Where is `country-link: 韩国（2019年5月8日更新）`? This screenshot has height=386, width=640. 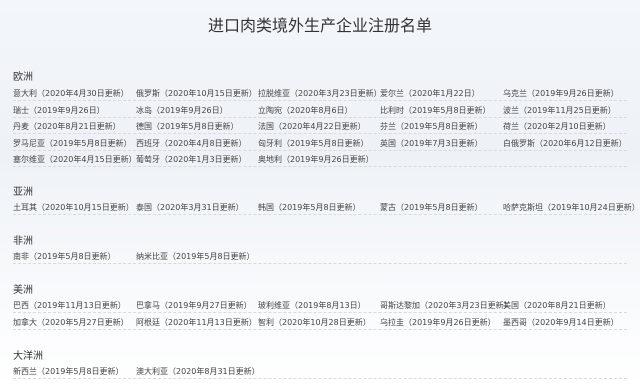
country-link: 韩国（2019年5月8日更新） is located at coordinates (309, 207).